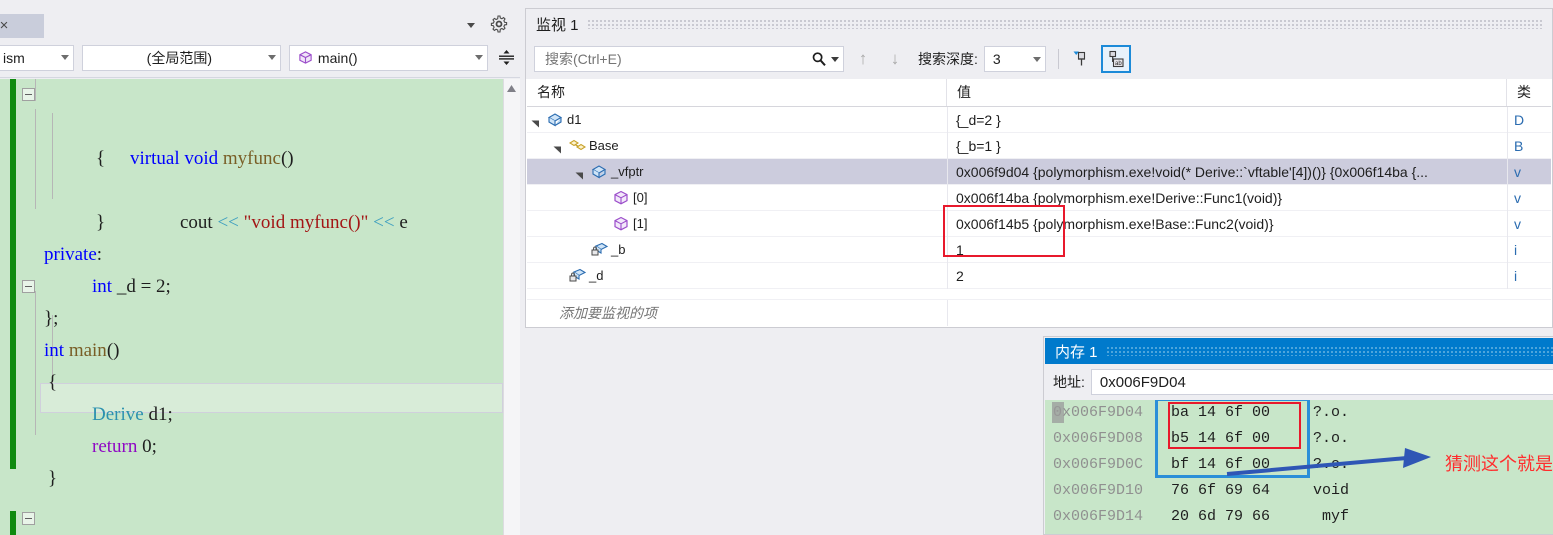 Image resolution: width=1553 pixels, height=535 pixels. I want to click on table-row: _b 1 i, so click(1039, 250).